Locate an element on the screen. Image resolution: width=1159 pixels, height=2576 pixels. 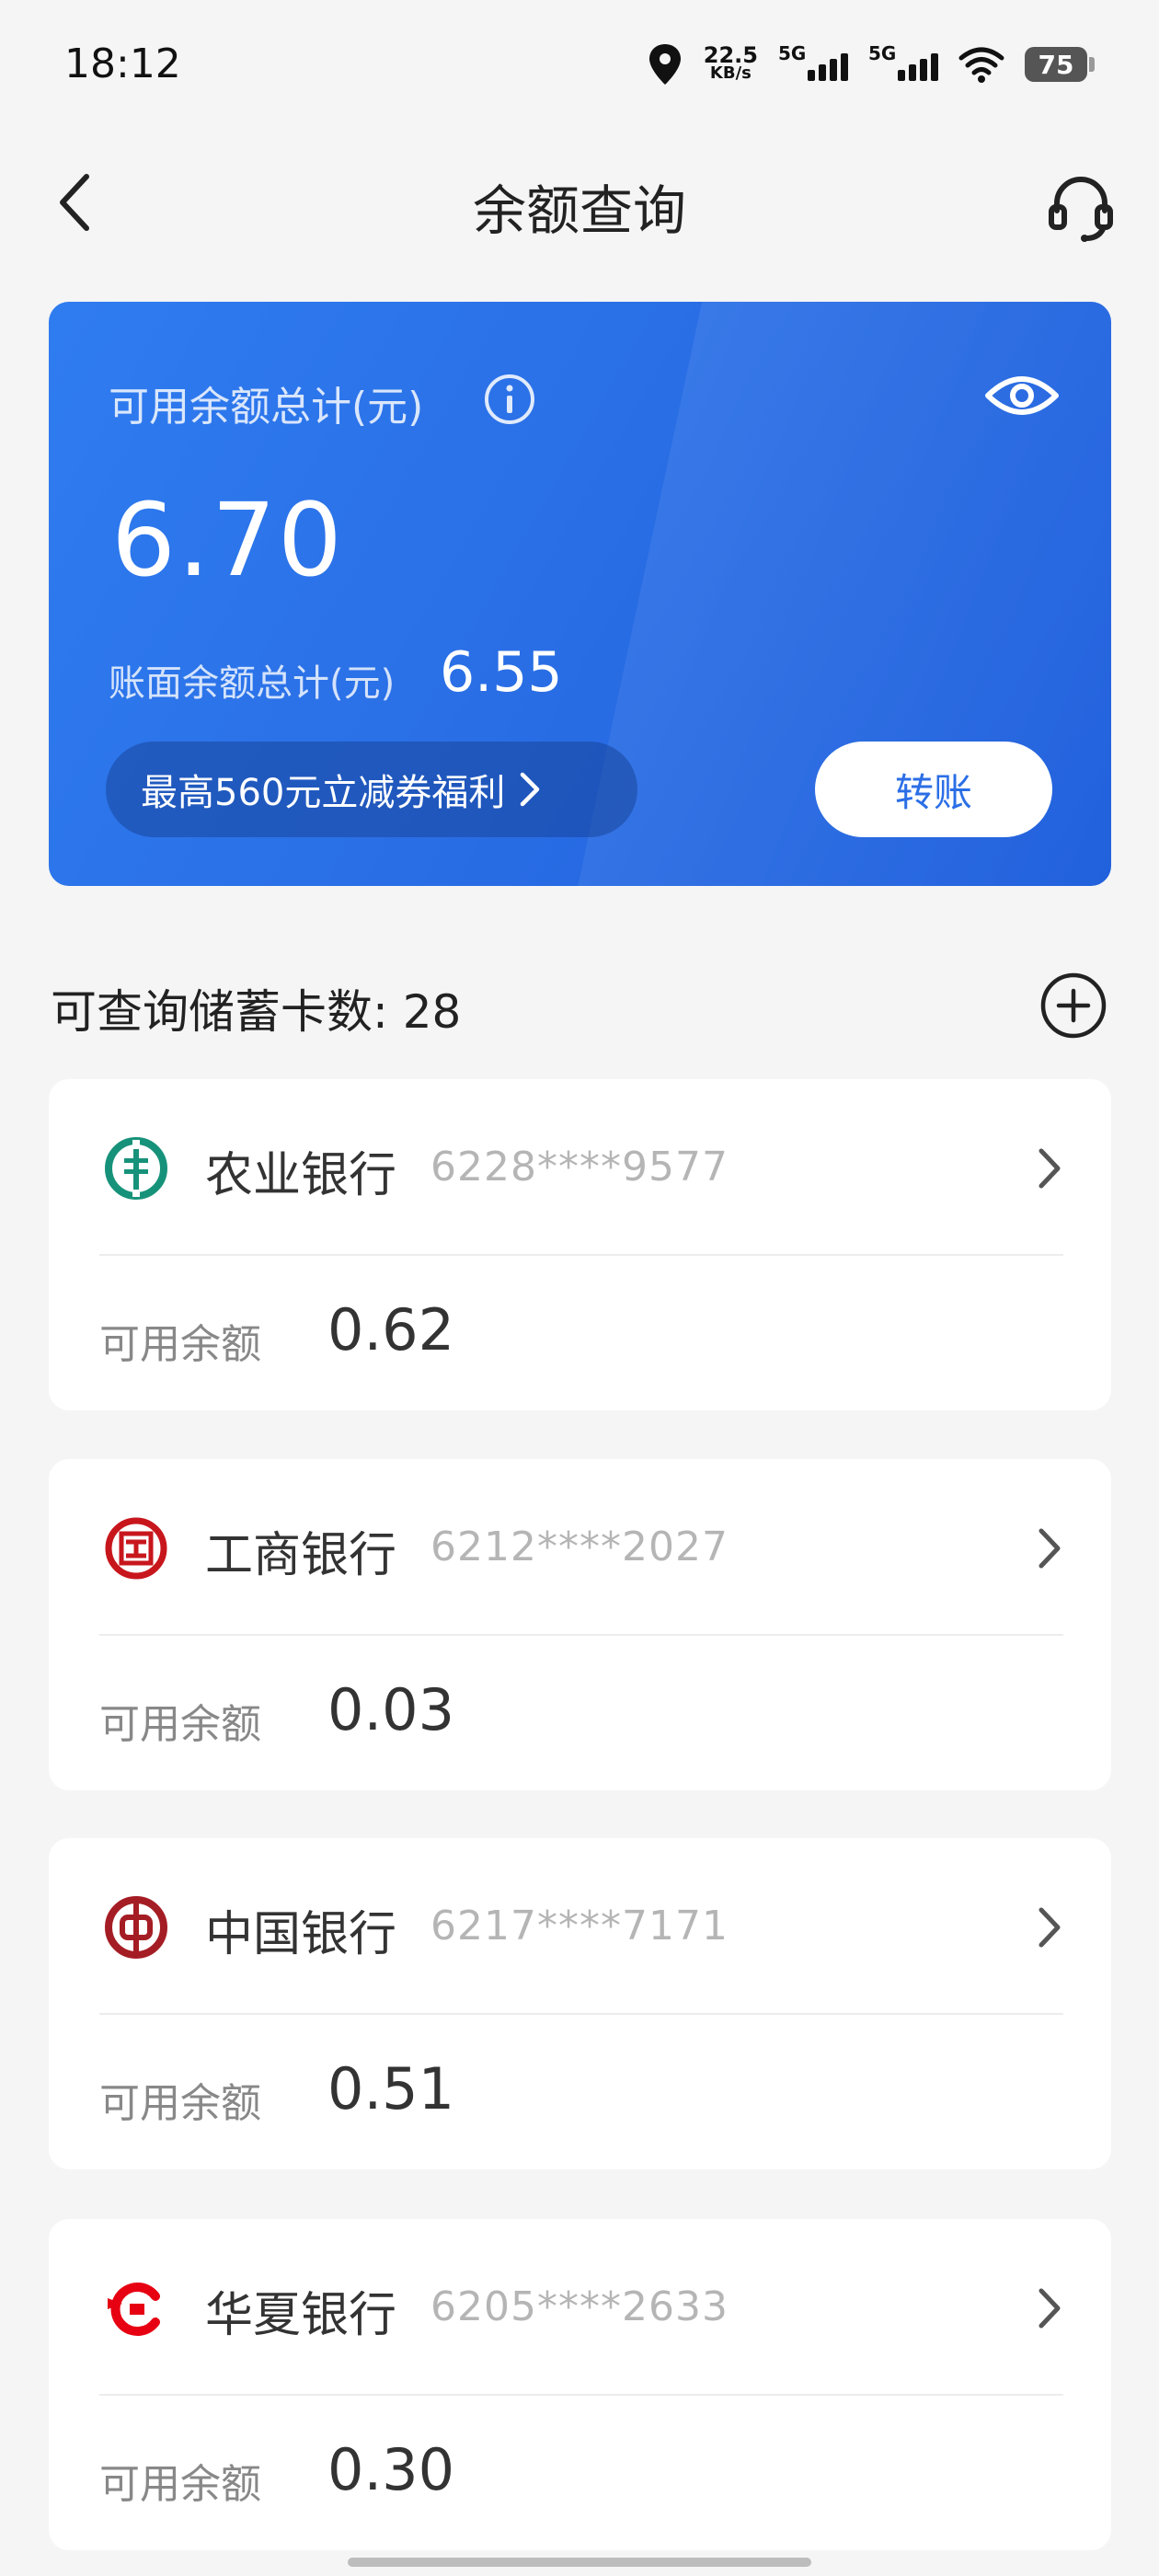
info-icon is located at coordinates (509, 399).